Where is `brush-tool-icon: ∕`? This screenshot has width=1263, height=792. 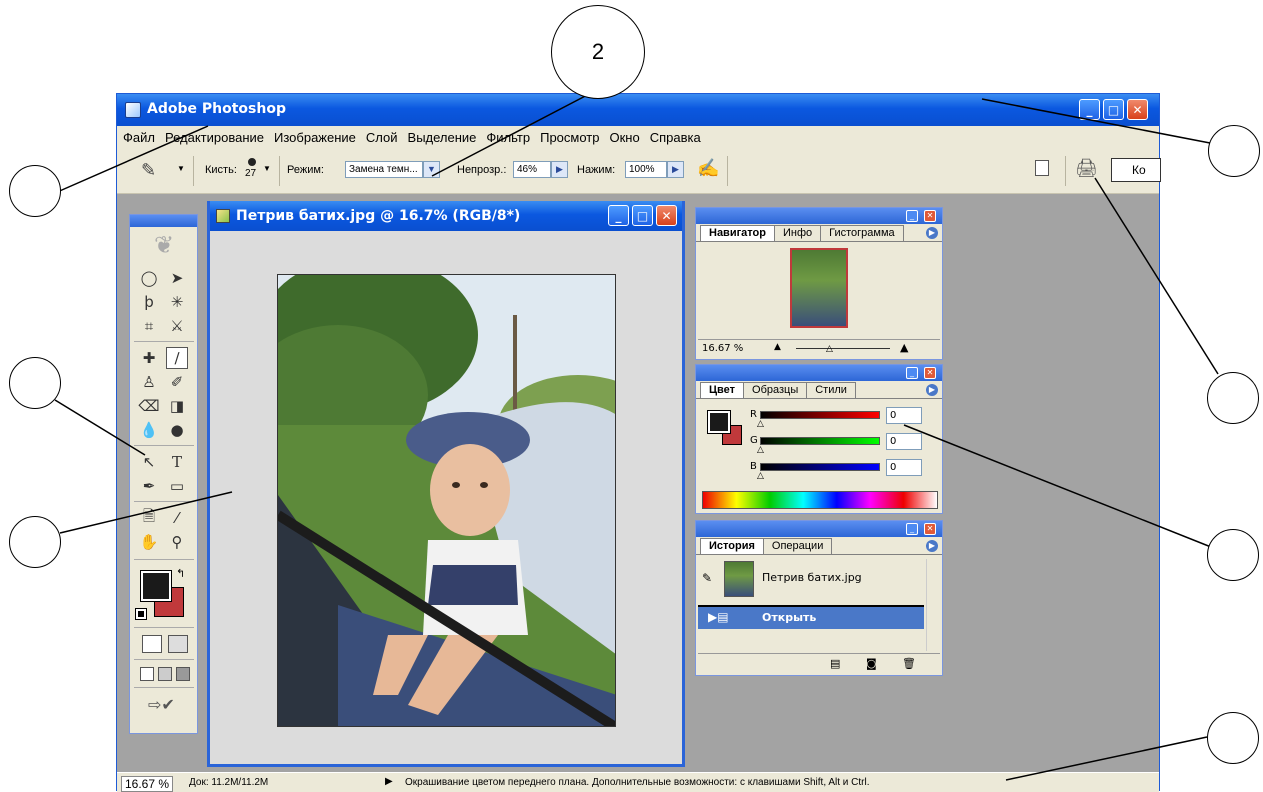 brush-tool-icon: ∕ is located at coordinates (177, 358).